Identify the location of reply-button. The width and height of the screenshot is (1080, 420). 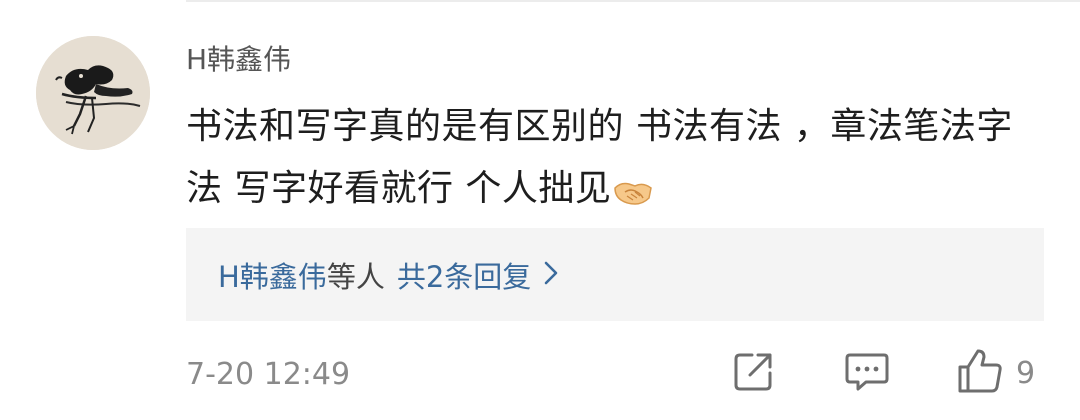
(867, 373).